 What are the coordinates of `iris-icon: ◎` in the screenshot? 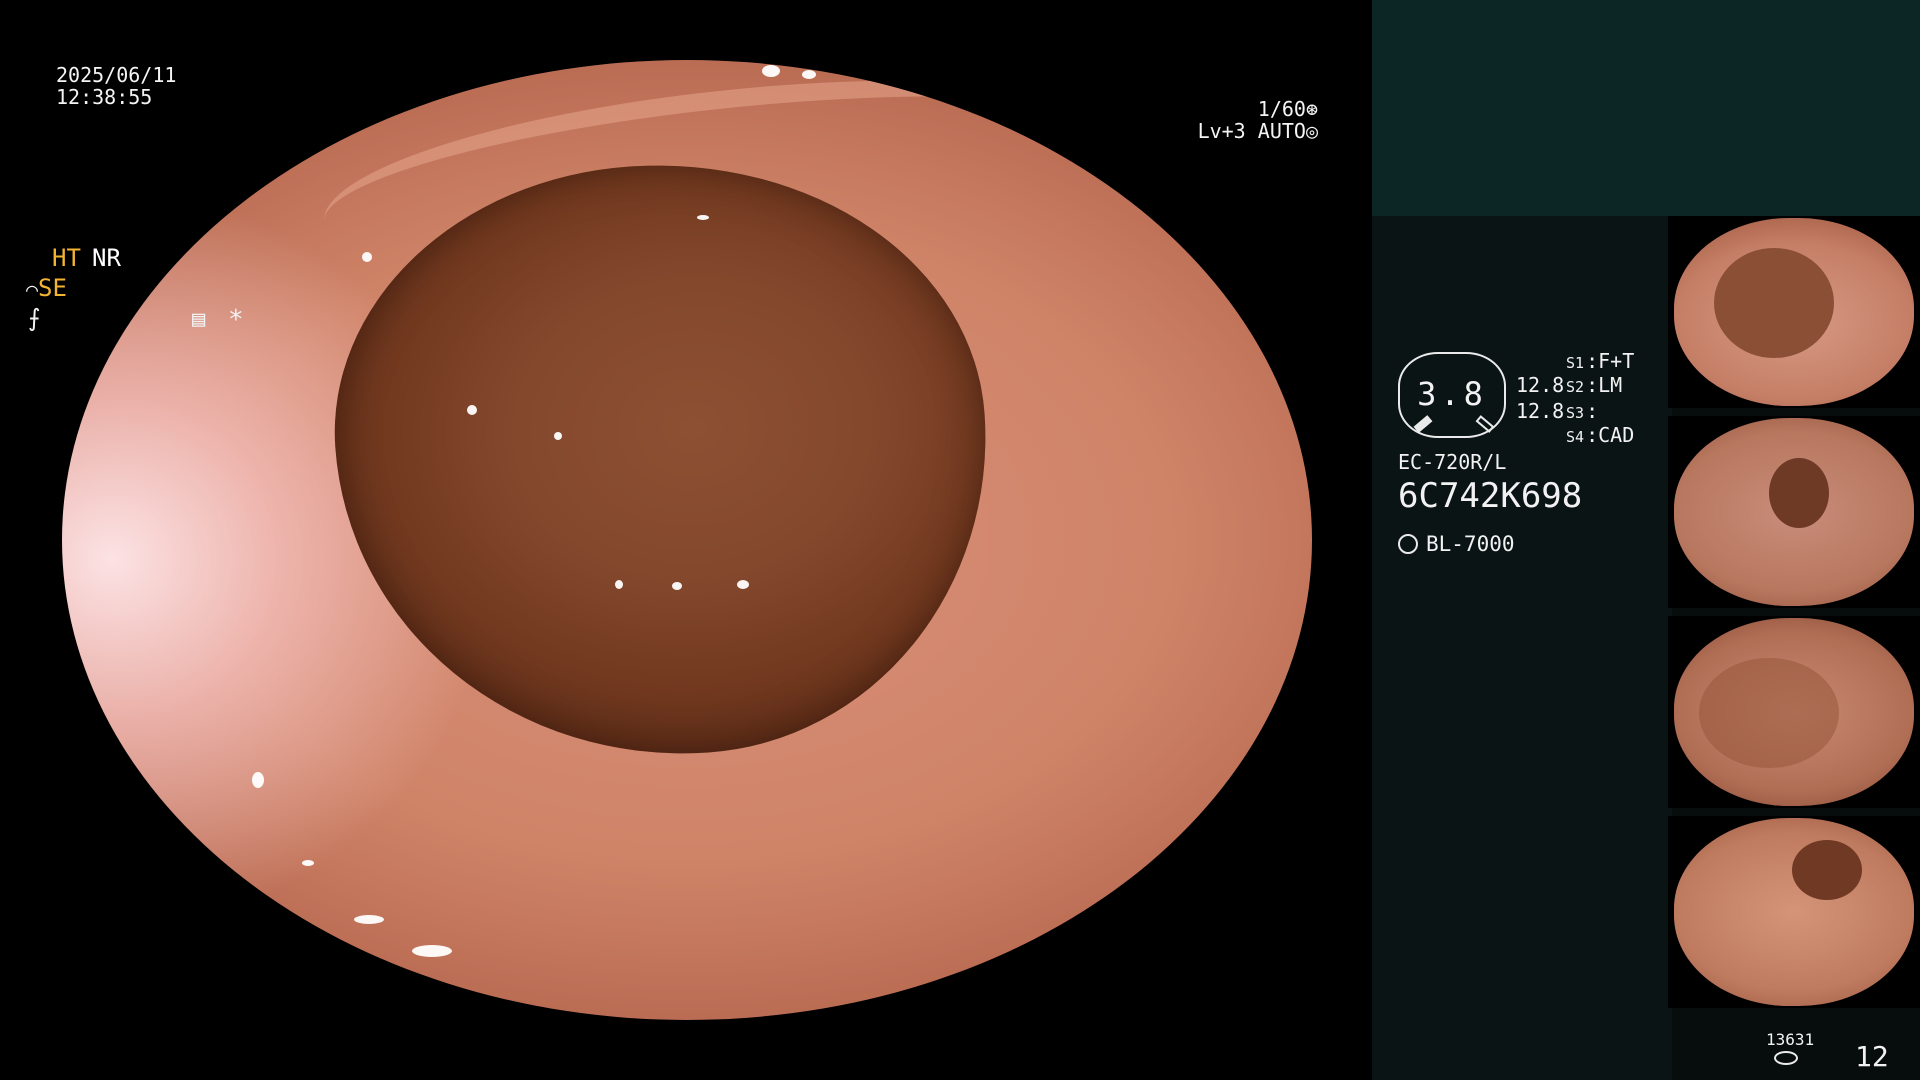 It's located at (1311, 131).